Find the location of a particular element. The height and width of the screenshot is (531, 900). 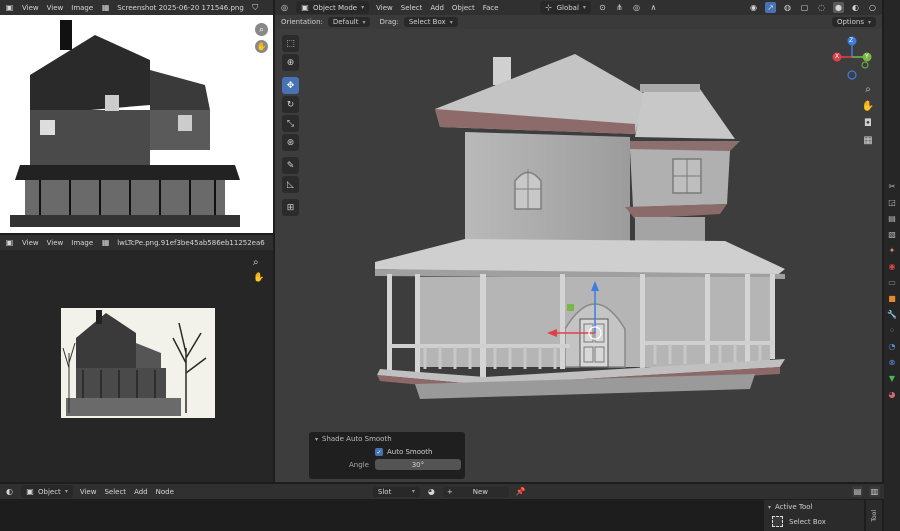

mode-dropdown: ▣ Object Mode is located at coordinates (333, 7).